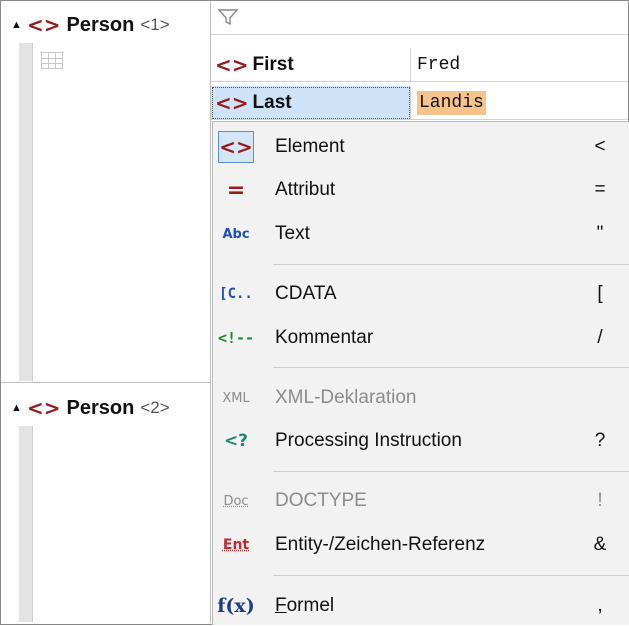 This screenshot has height=626, width=629. Describe the element at coordinates (421, 338) in the screenshot. I see `menu-item-kommentar: <!-- Kommentar /` at that location.